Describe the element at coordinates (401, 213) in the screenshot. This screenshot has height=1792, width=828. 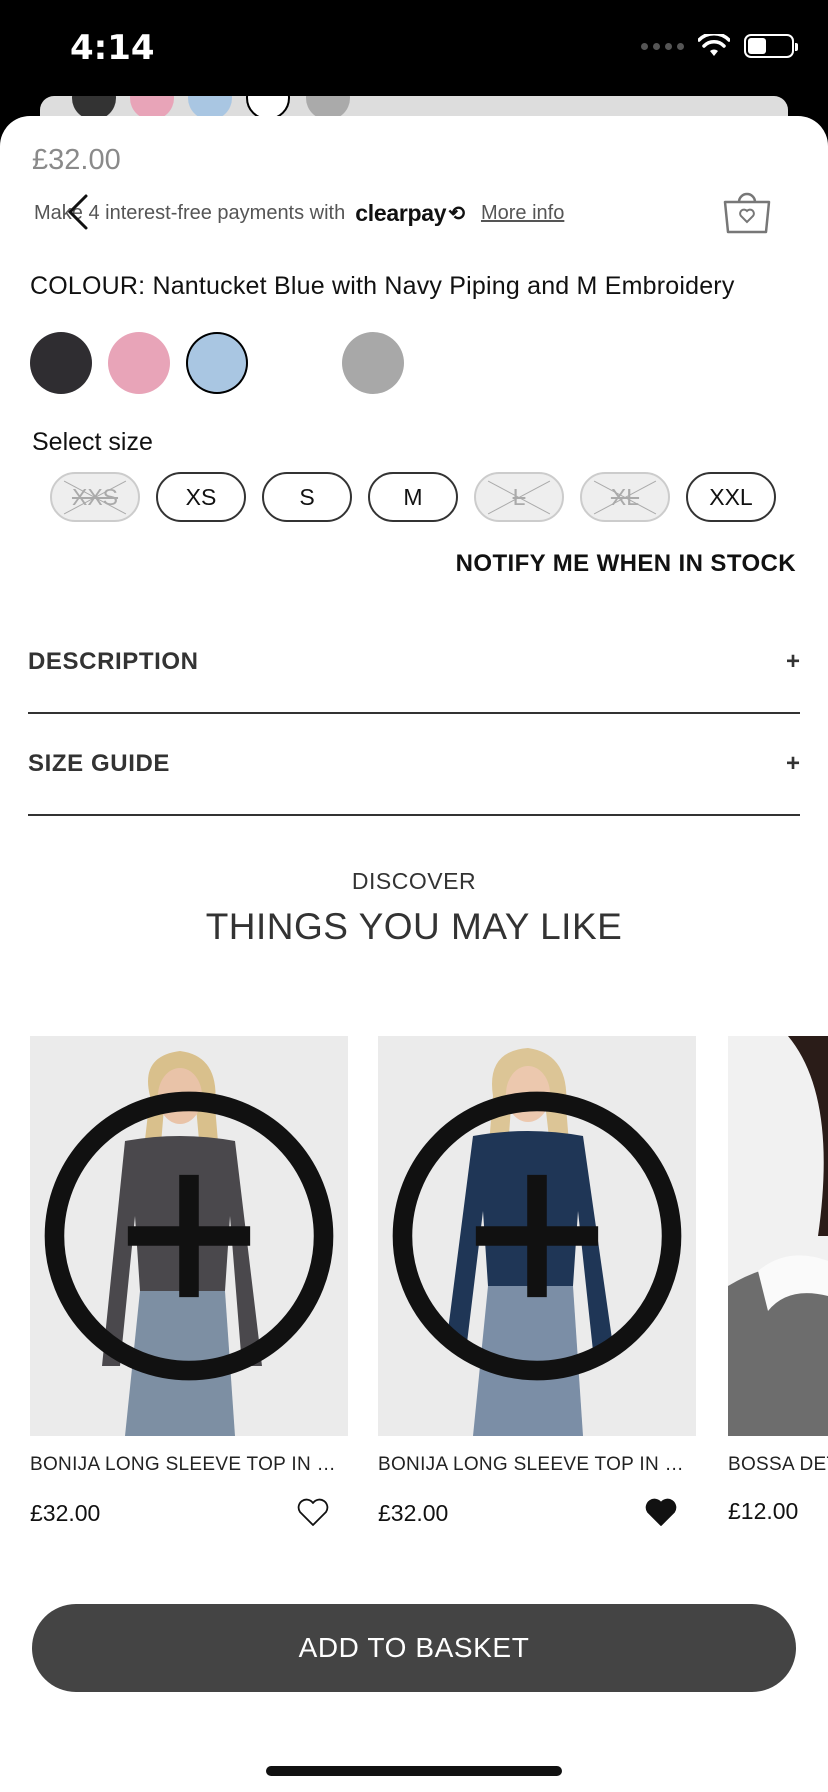
I see `clearpay-logo: clearpay` at that location.